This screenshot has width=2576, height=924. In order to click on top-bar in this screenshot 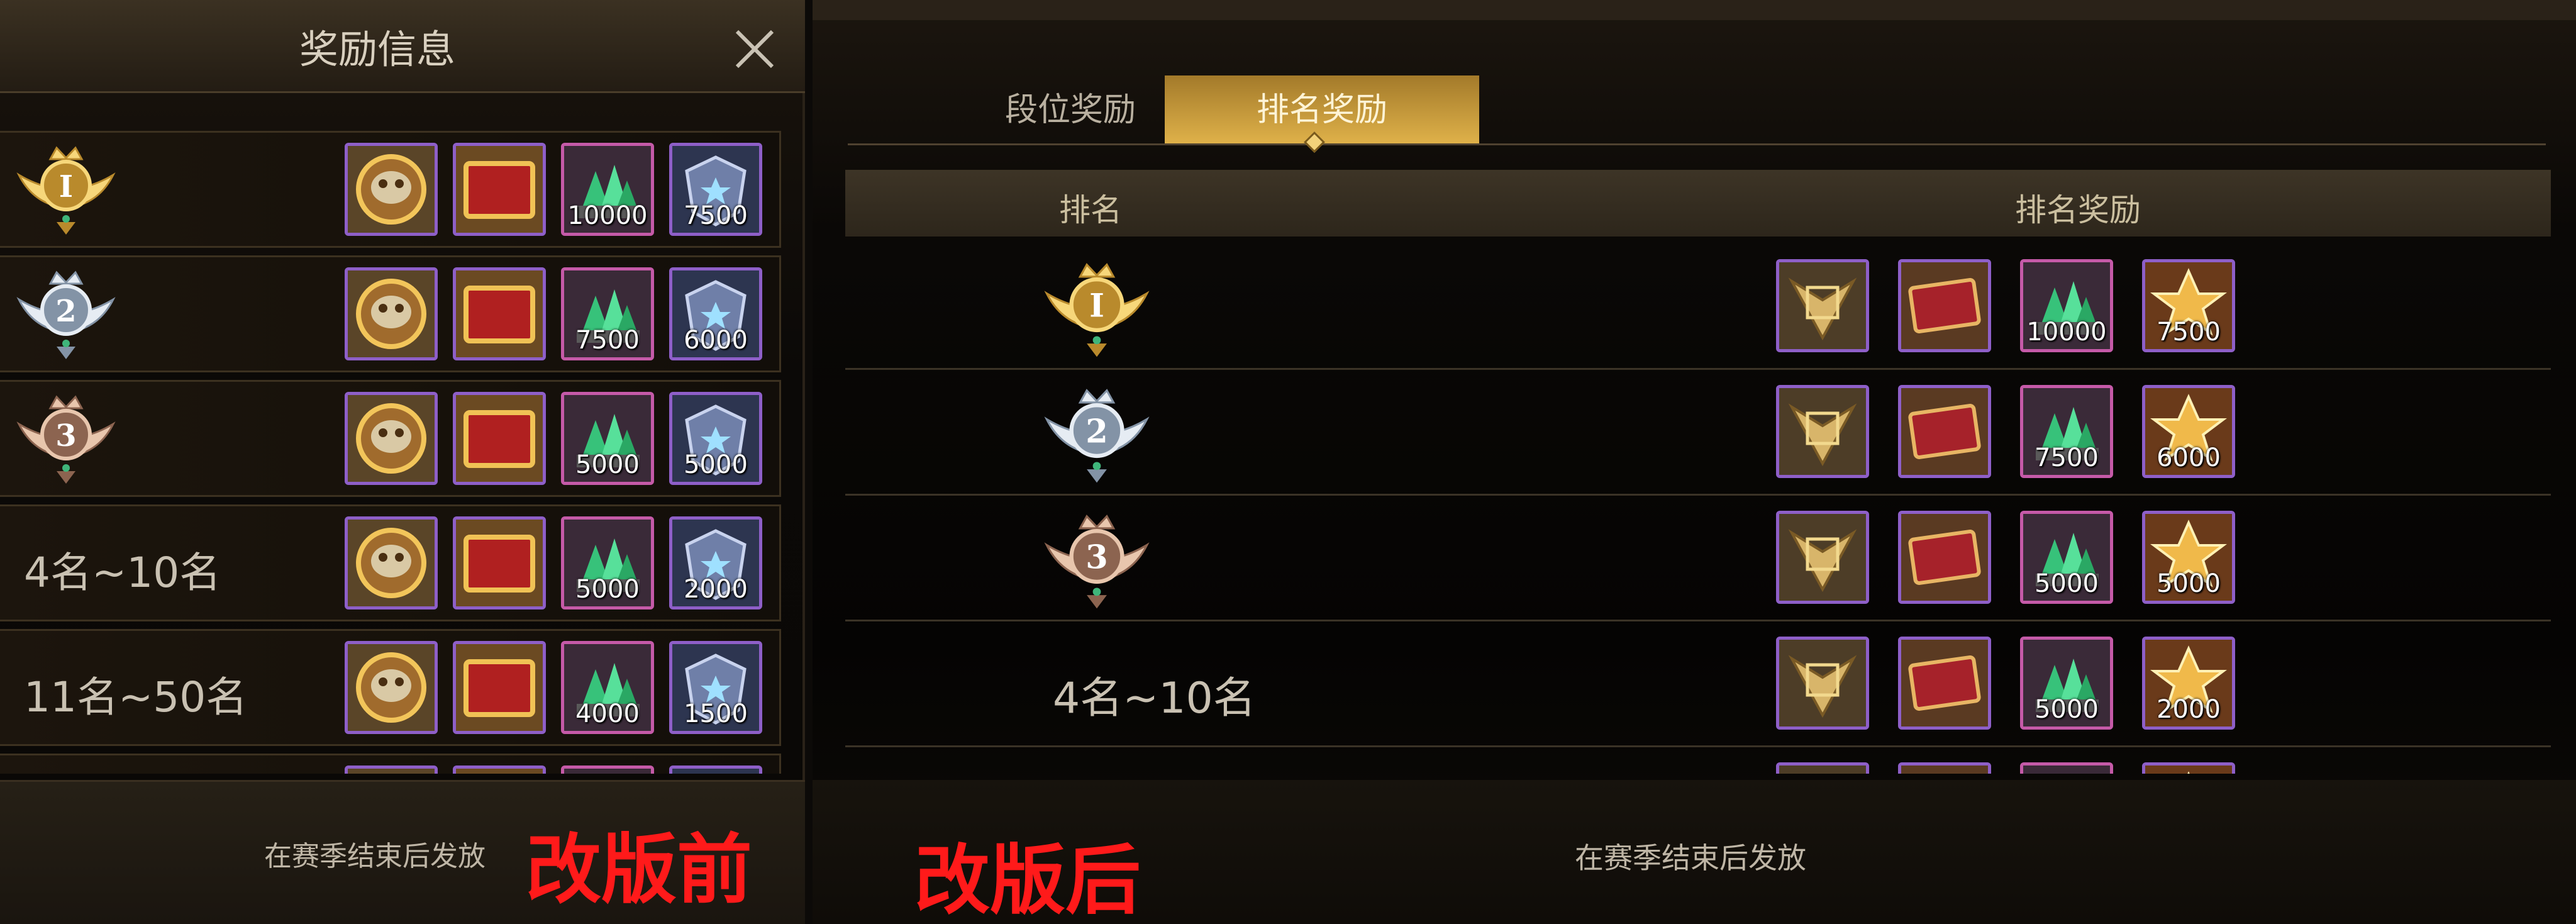, I will do `click(1694, 10)`.